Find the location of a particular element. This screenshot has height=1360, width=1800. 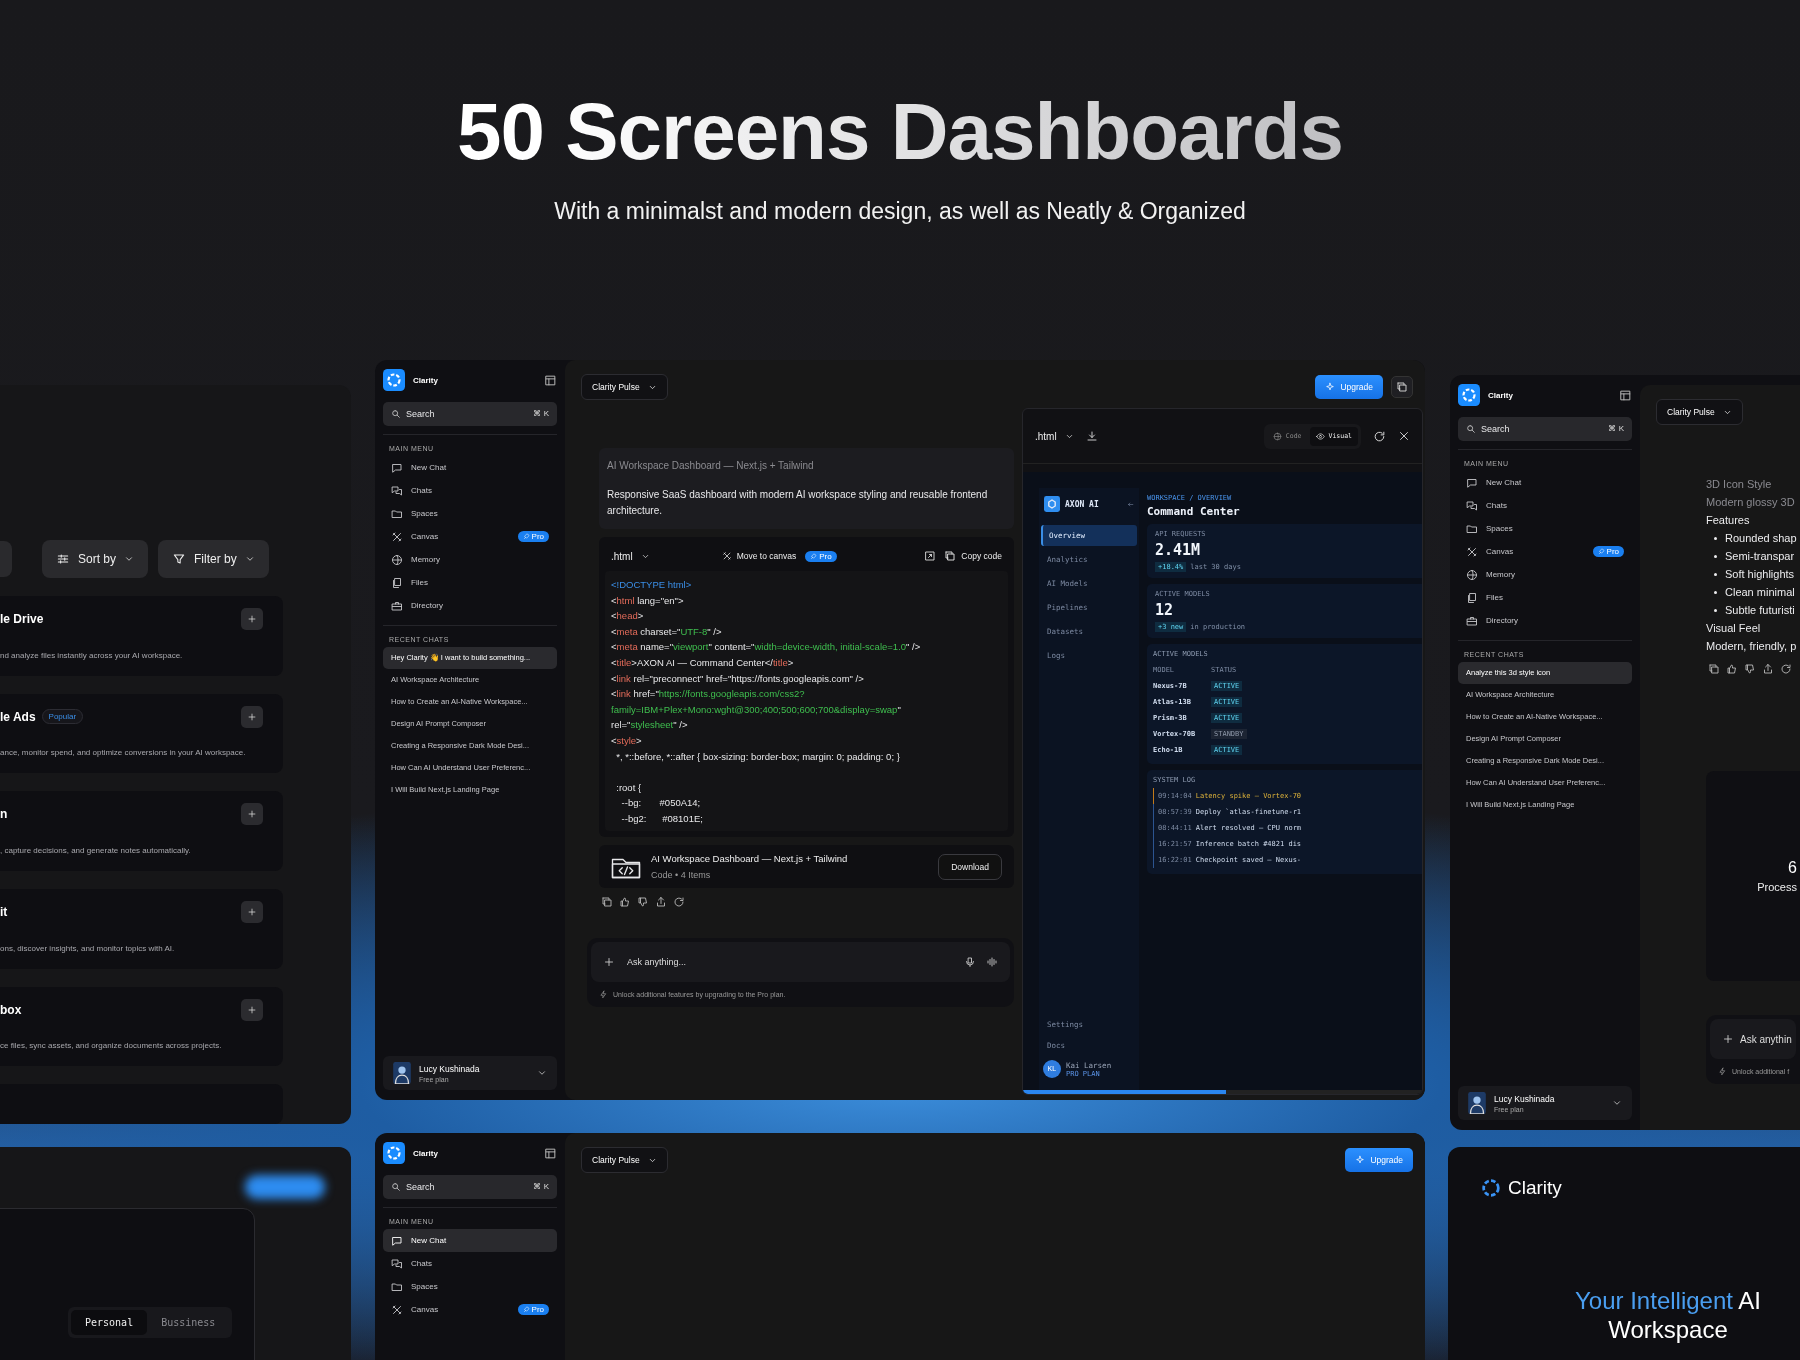

preview-title: Command Center is located at coordinates (1194, 511).